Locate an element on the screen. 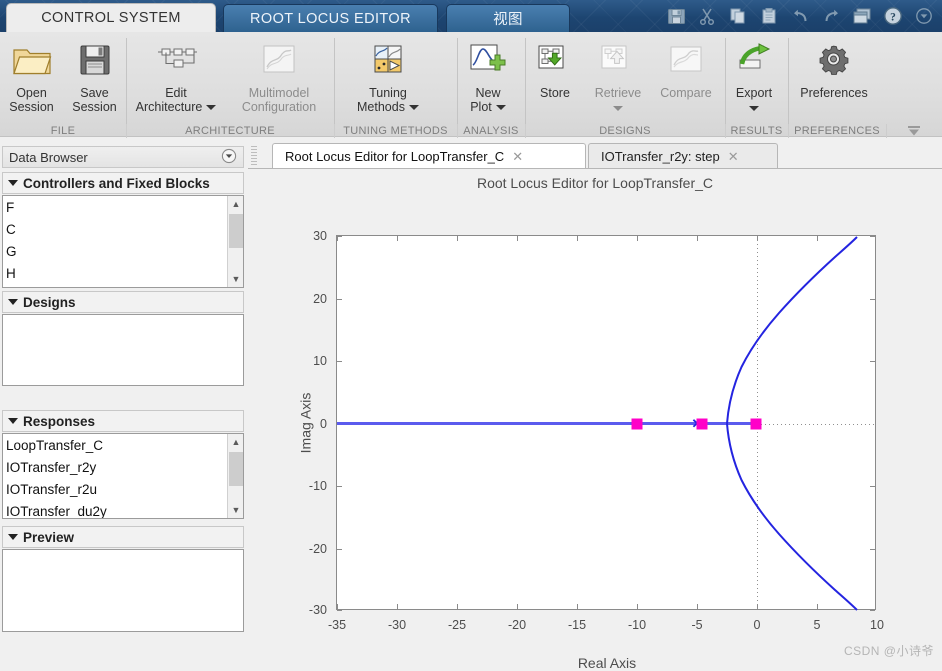 The height and width of the screenshot is (671, 942). y-axis-label: Imag Axis is located at coordinates (305, 422).